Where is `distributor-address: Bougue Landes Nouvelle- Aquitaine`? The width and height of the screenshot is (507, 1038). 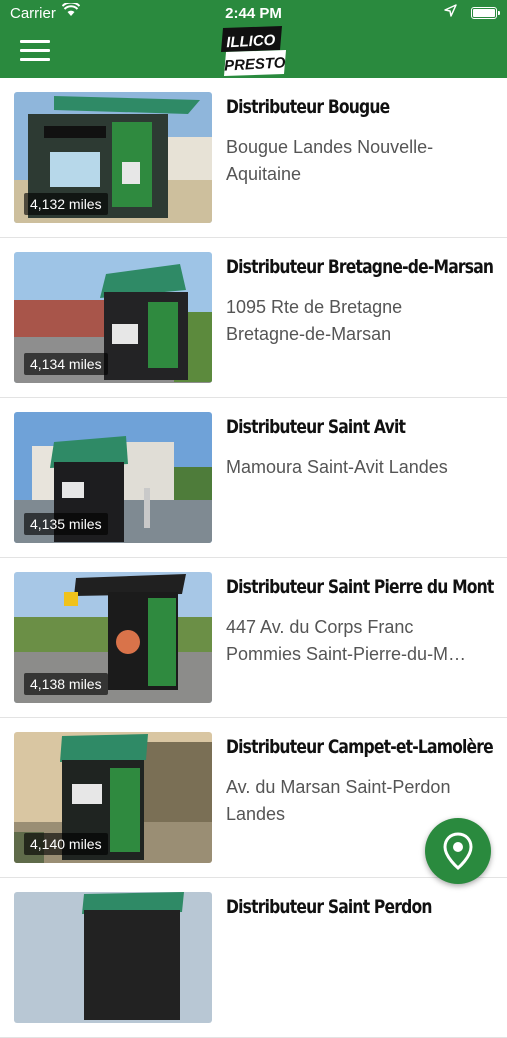 distributor-address: Bougue Landes Nouvelle- Aquitaine is located at coordinates (330, 160).